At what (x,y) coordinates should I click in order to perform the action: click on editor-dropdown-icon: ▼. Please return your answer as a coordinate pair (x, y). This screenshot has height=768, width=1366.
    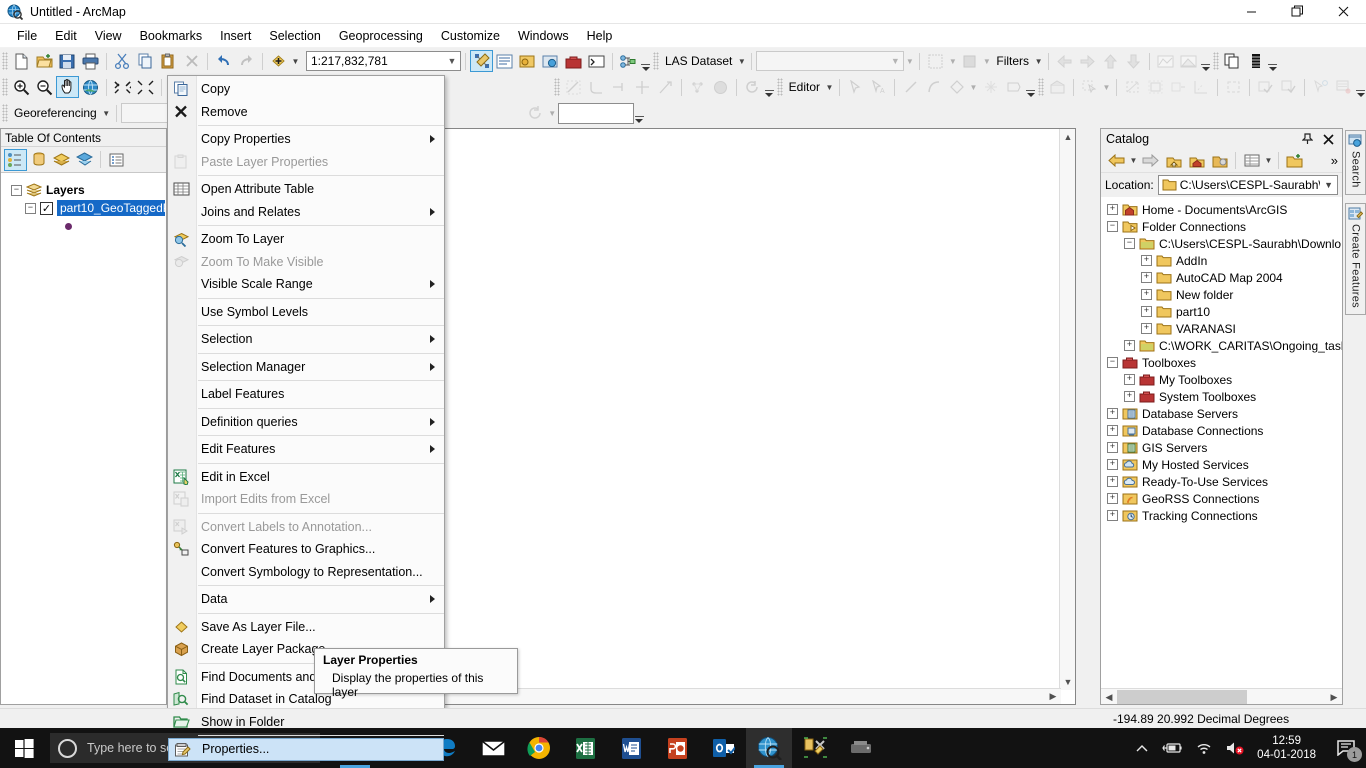
    Looking at the image, I should click on (829, 87).